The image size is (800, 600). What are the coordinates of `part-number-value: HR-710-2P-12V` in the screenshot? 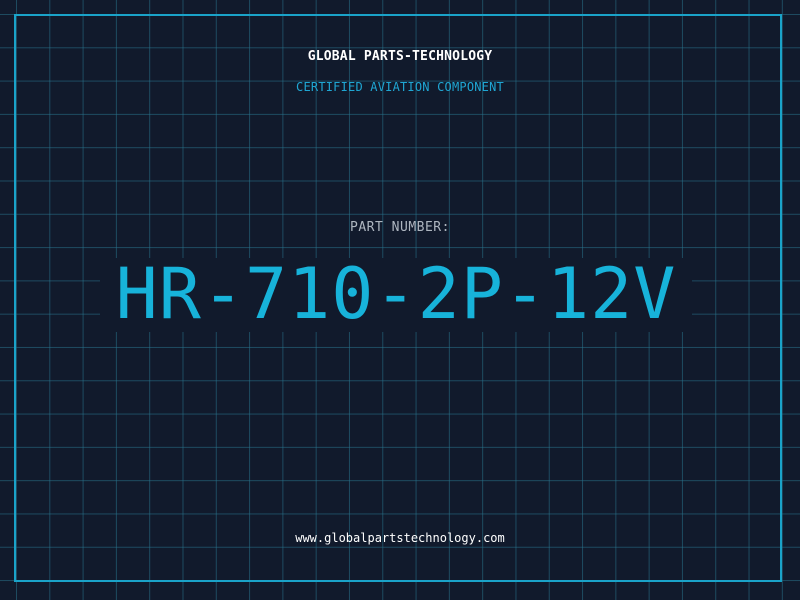 It's located at (396, 294).